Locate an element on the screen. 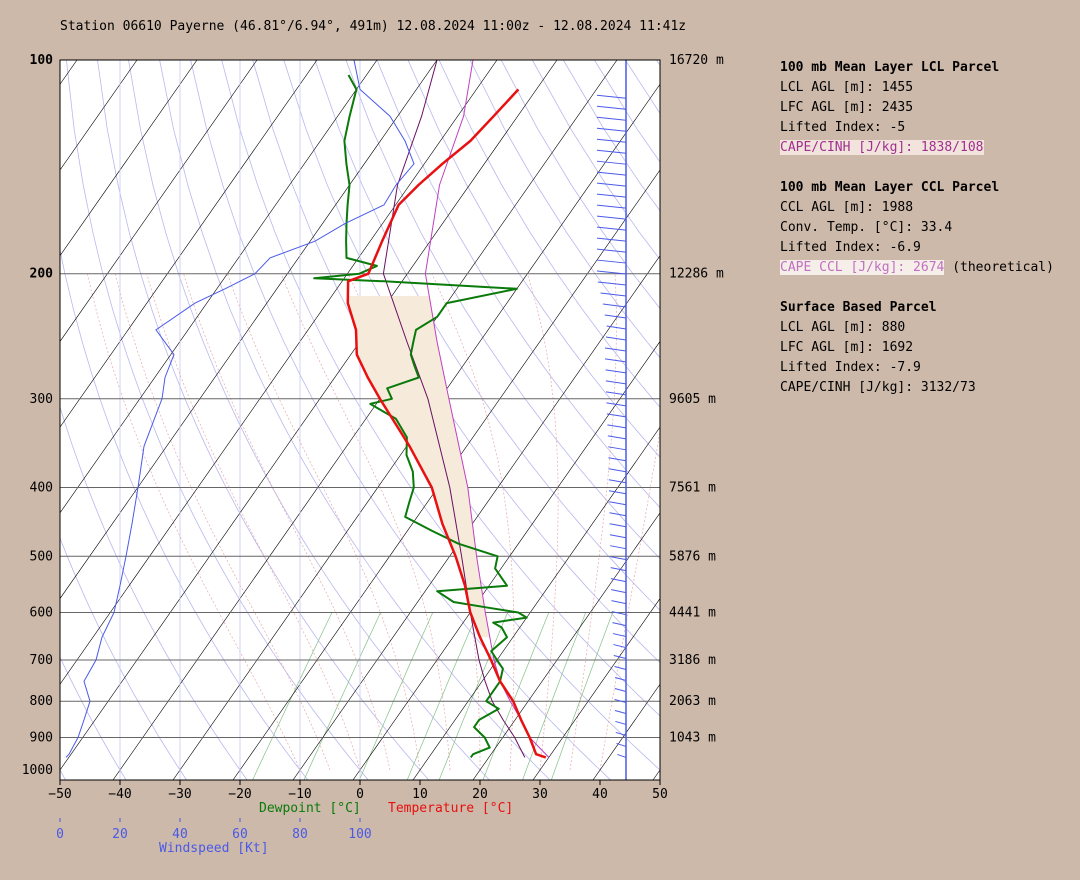 Image resolution: width=1080 pixels, height=880 pixels. windspeed-axis-label: Windspeed [Kt] is located at coordinates (214, 848).